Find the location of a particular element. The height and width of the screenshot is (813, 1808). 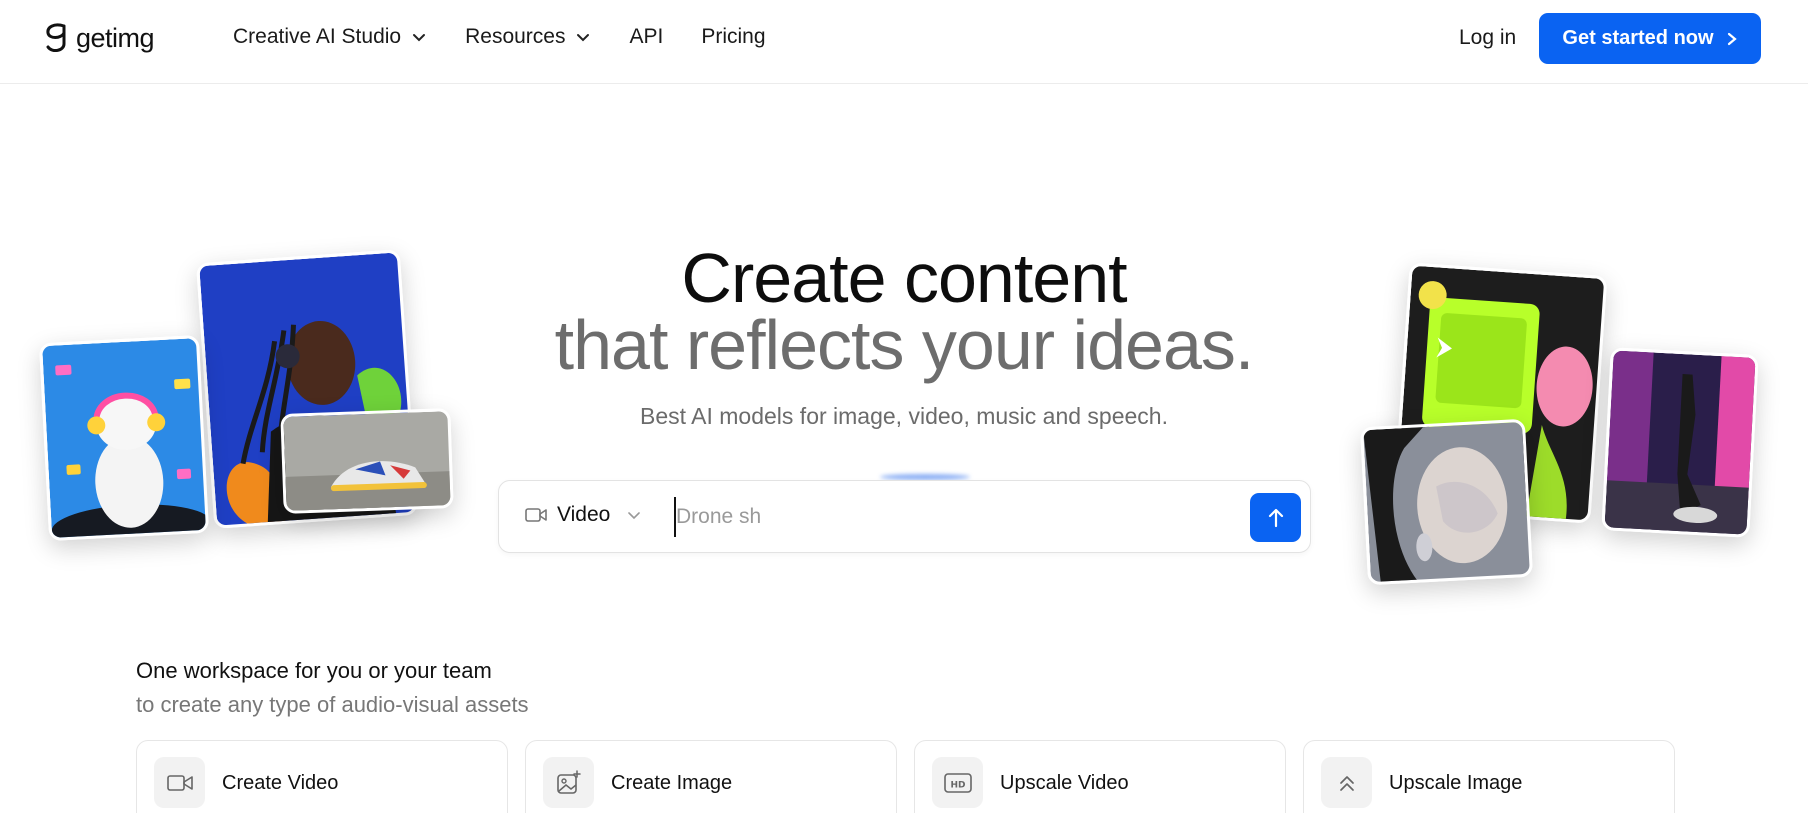

mode-selector: Video is located at coordinates (583, 515).